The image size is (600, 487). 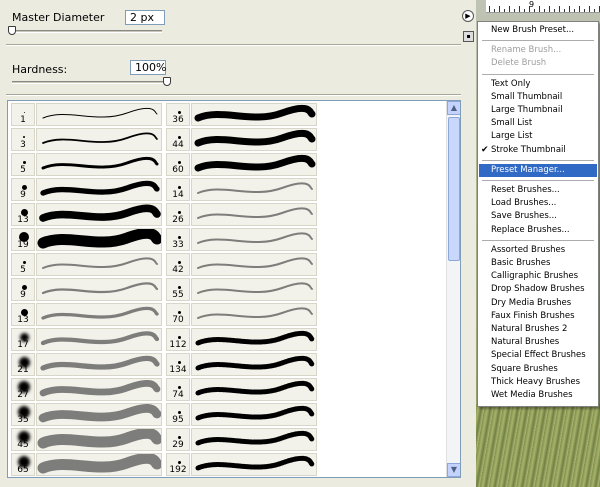 What do you see at coordinates (23, 339) in the screenshot?
I see `brush-thumbnail: 17` at bounding box center [23, 339].